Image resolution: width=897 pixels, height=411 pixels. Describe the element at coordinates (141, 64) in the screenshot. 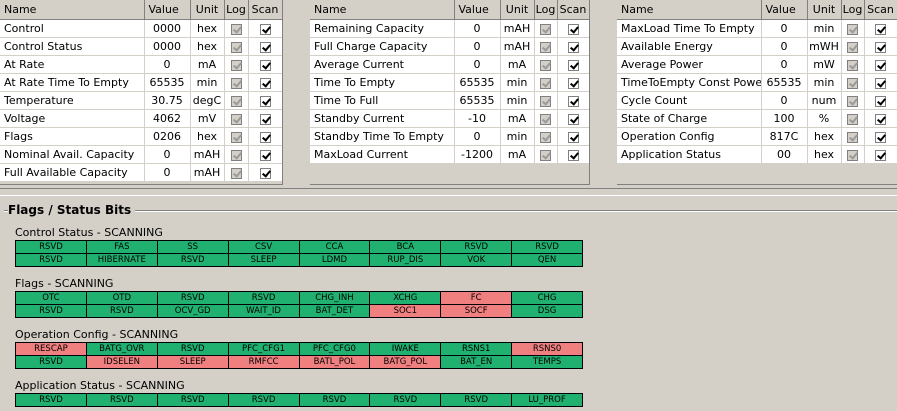

I see `table-row: At Rate 0 mA` at that location.